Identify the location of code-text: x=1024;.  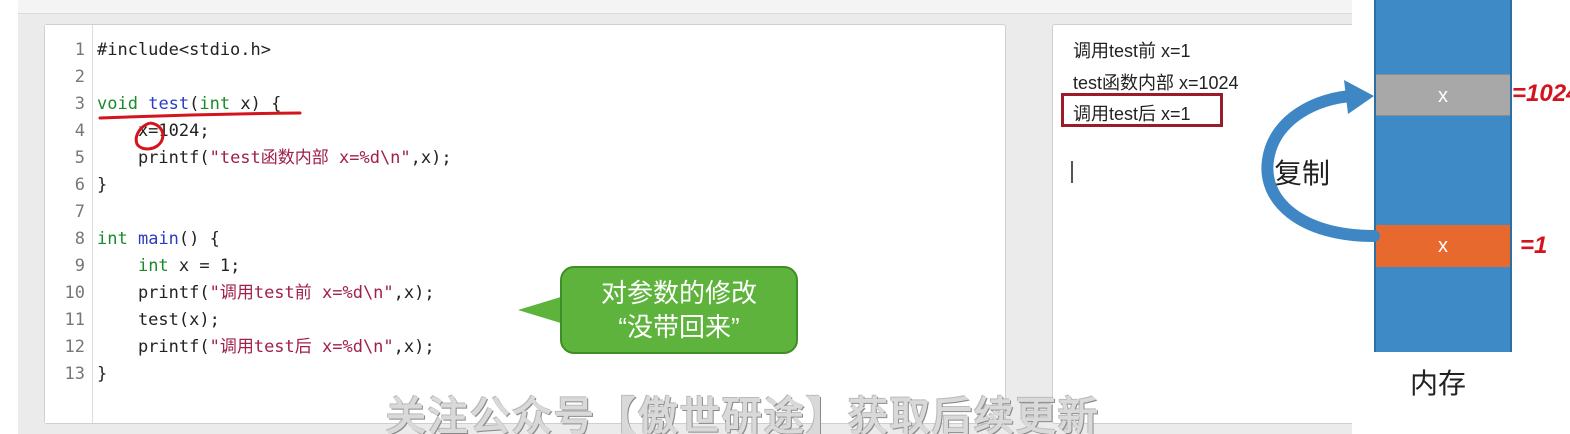
(153, 131).